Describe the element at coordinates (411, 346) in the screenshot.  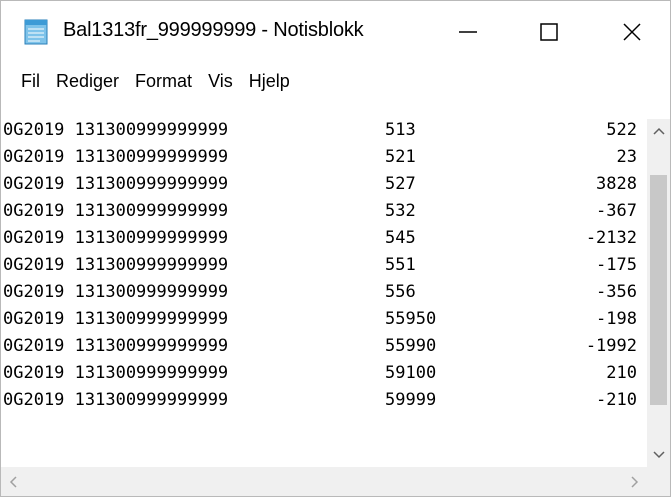
I see `line-account: 55990` at that location.